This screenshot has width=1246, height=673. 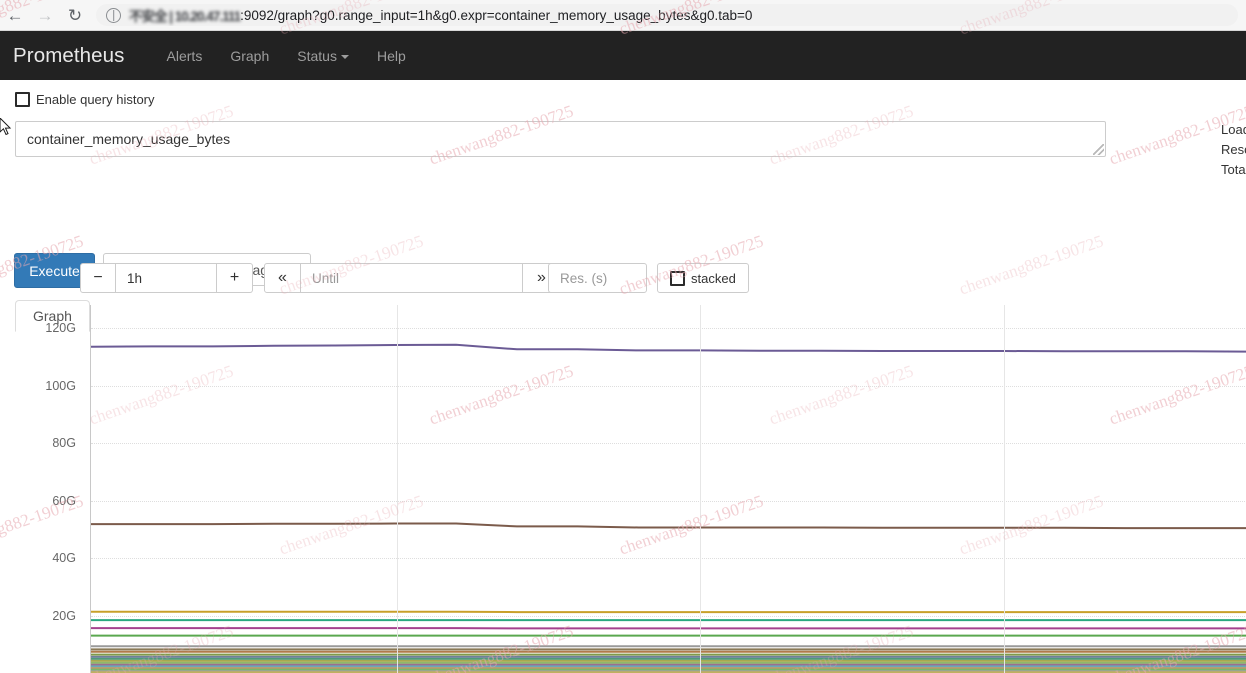 I want to click on y-axis-labels: 120G 100G 80G 60G 40G 20G, so click(x=38, y=489).